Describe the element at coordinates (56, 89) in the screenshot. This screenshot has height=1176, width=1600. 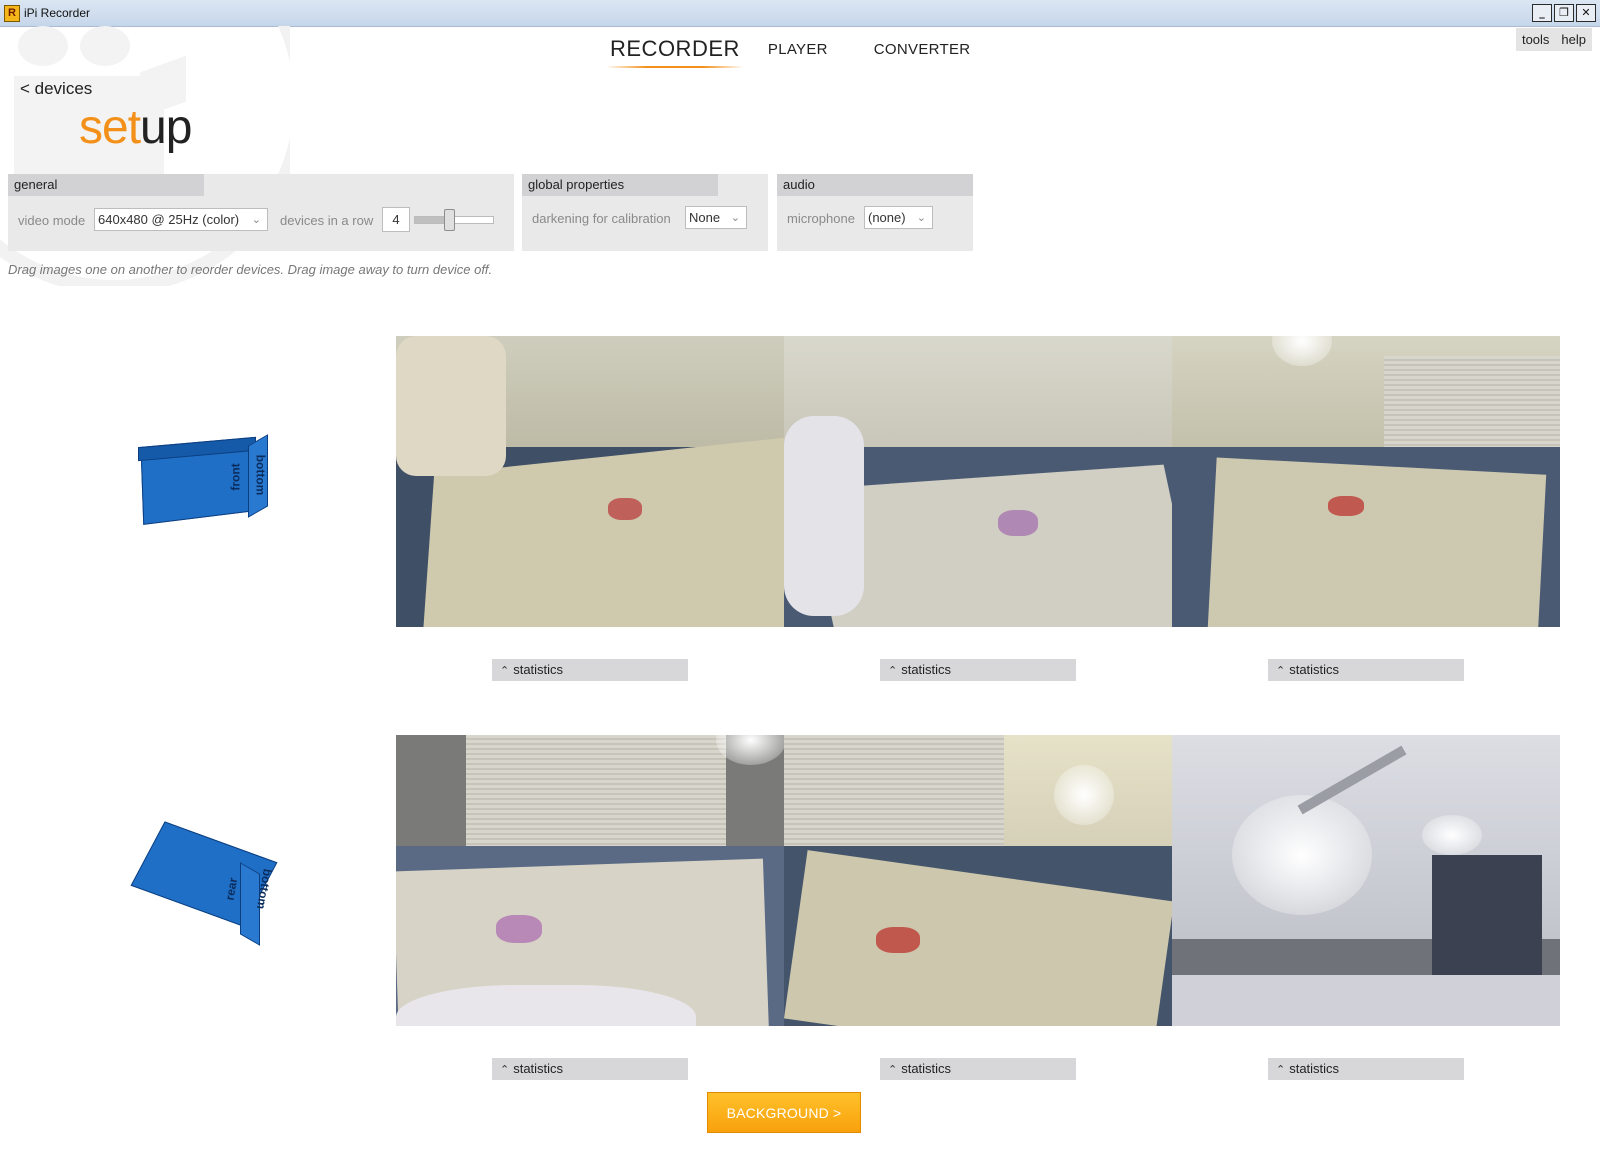
I see `back-to-devices-link: < devices` at that location.